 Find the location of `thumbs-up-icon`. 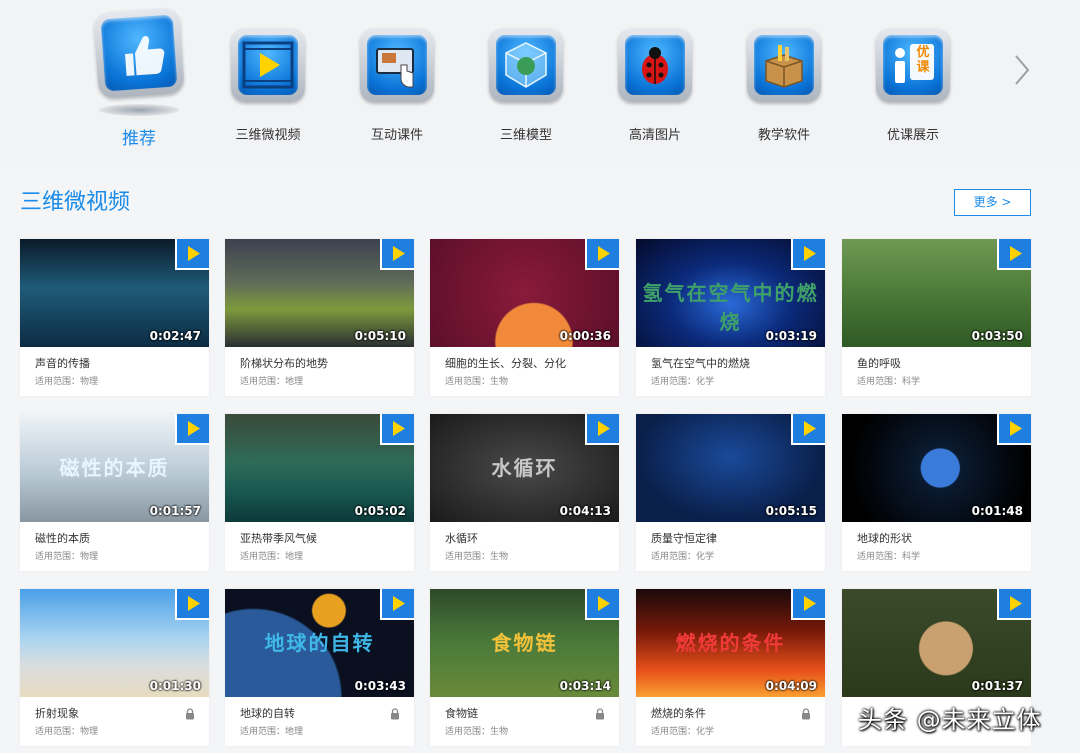

thumbs-up-icon is located at coordinates (139, 53).